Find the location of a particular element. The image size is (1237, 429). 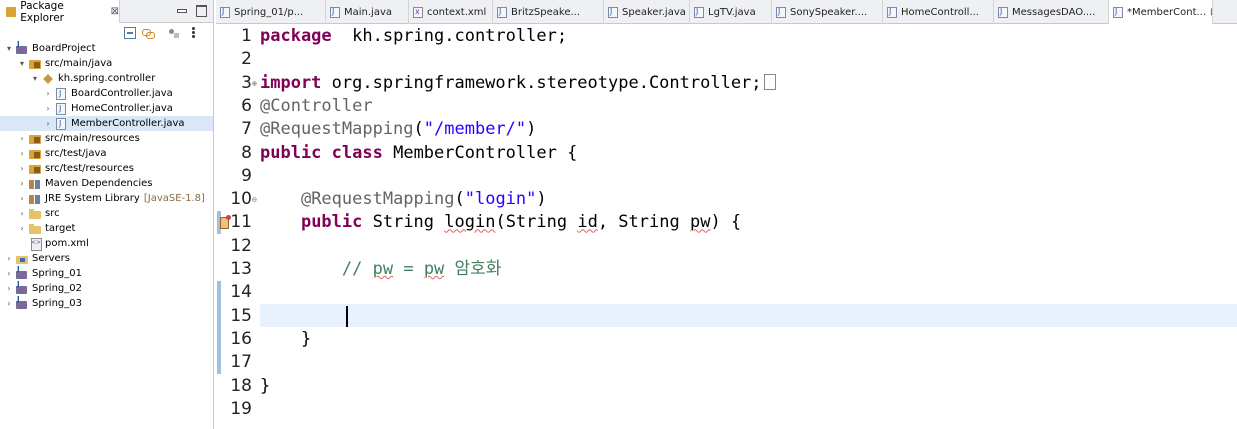

package-explorer-tab: Package Explorer ⊠ is located at coordinates (60, 12).